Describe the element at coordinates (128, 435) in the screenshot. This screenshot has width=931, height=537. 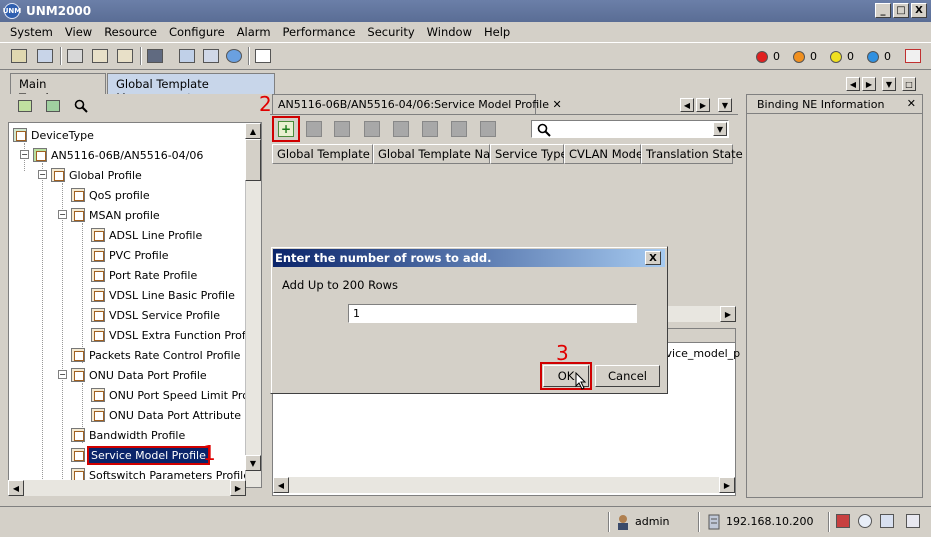
I see `tree-item-bandwidth-profile: Bandwidth Profile` at that location.